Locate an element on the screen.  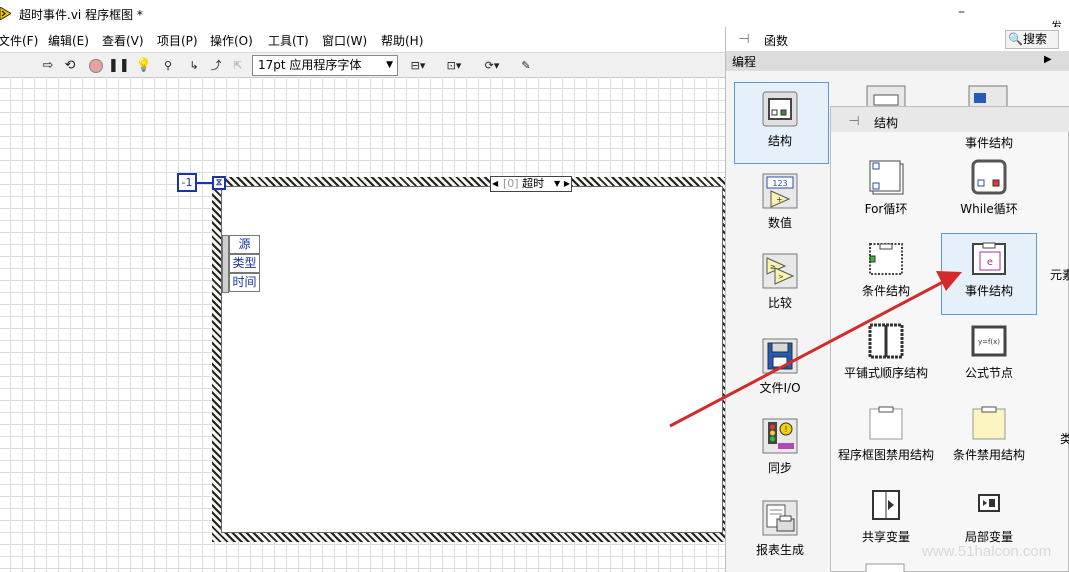
palette-item-numeric: 123 + 数值 is located at coordinates (780, 201).